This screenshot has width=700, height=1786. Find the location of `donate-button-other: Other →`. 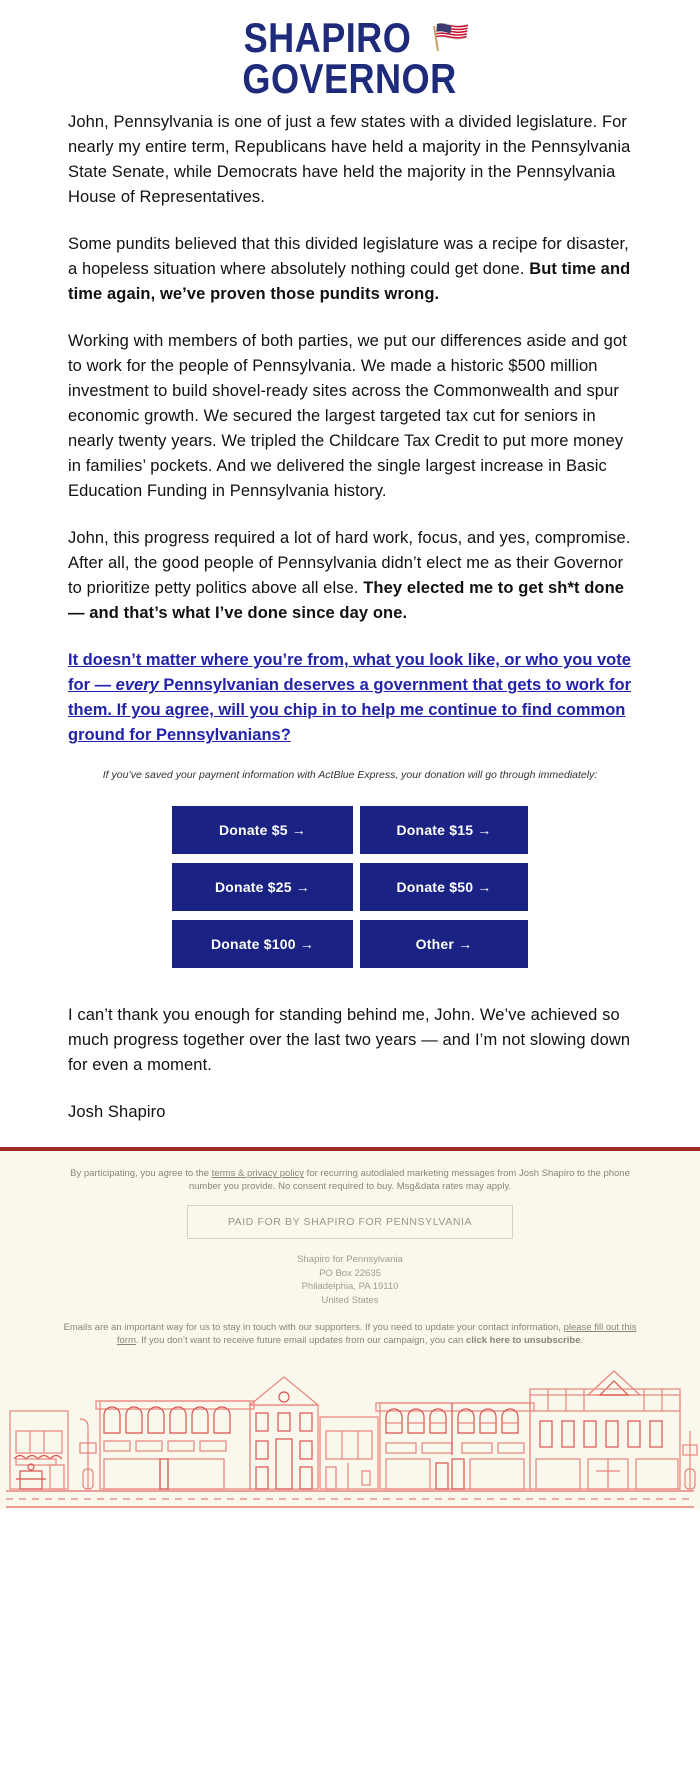

donate-button-other: Other → is located at coordinates (444, 944).